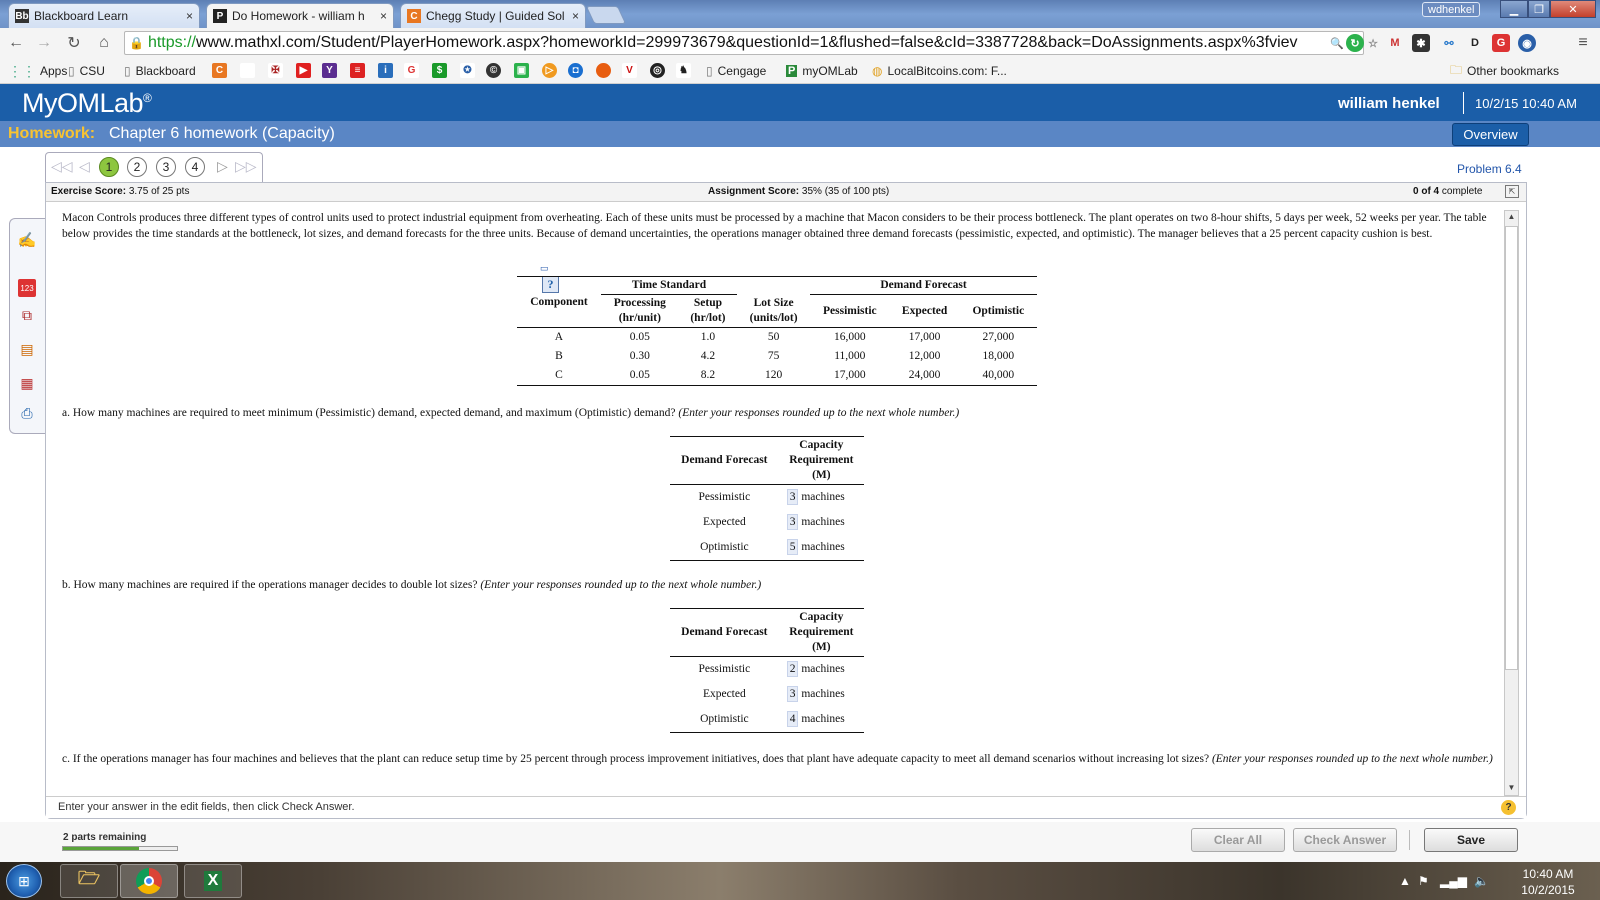 This screenshot has height=900, width=1600. I want to click on browser-user-button: wdhenkel, so click(1451, 9).